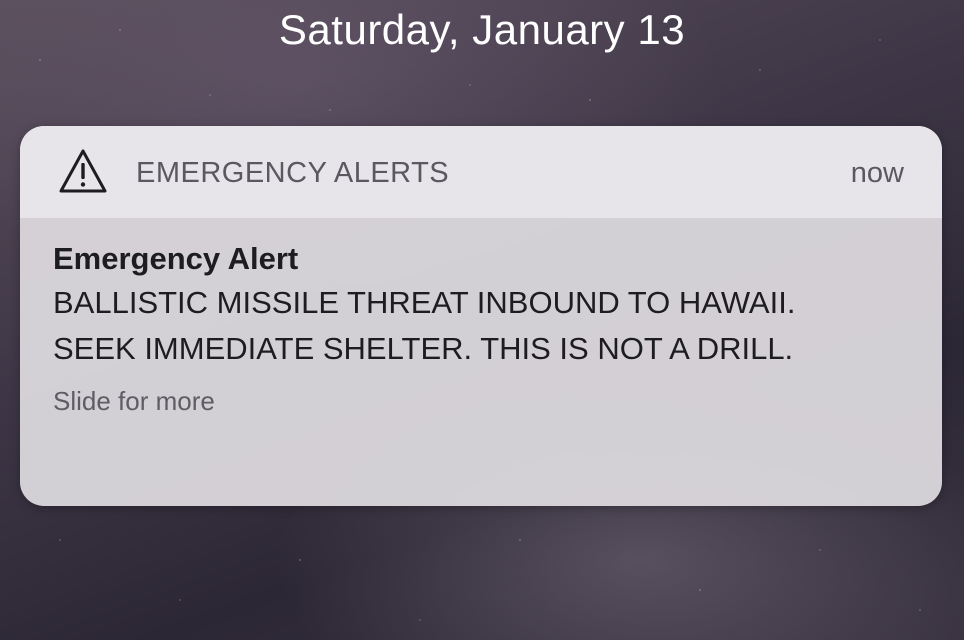  Describe the element at coordinates (176, 258) in the screenshot. I see `notification-title: Emergency Alert` at that location.